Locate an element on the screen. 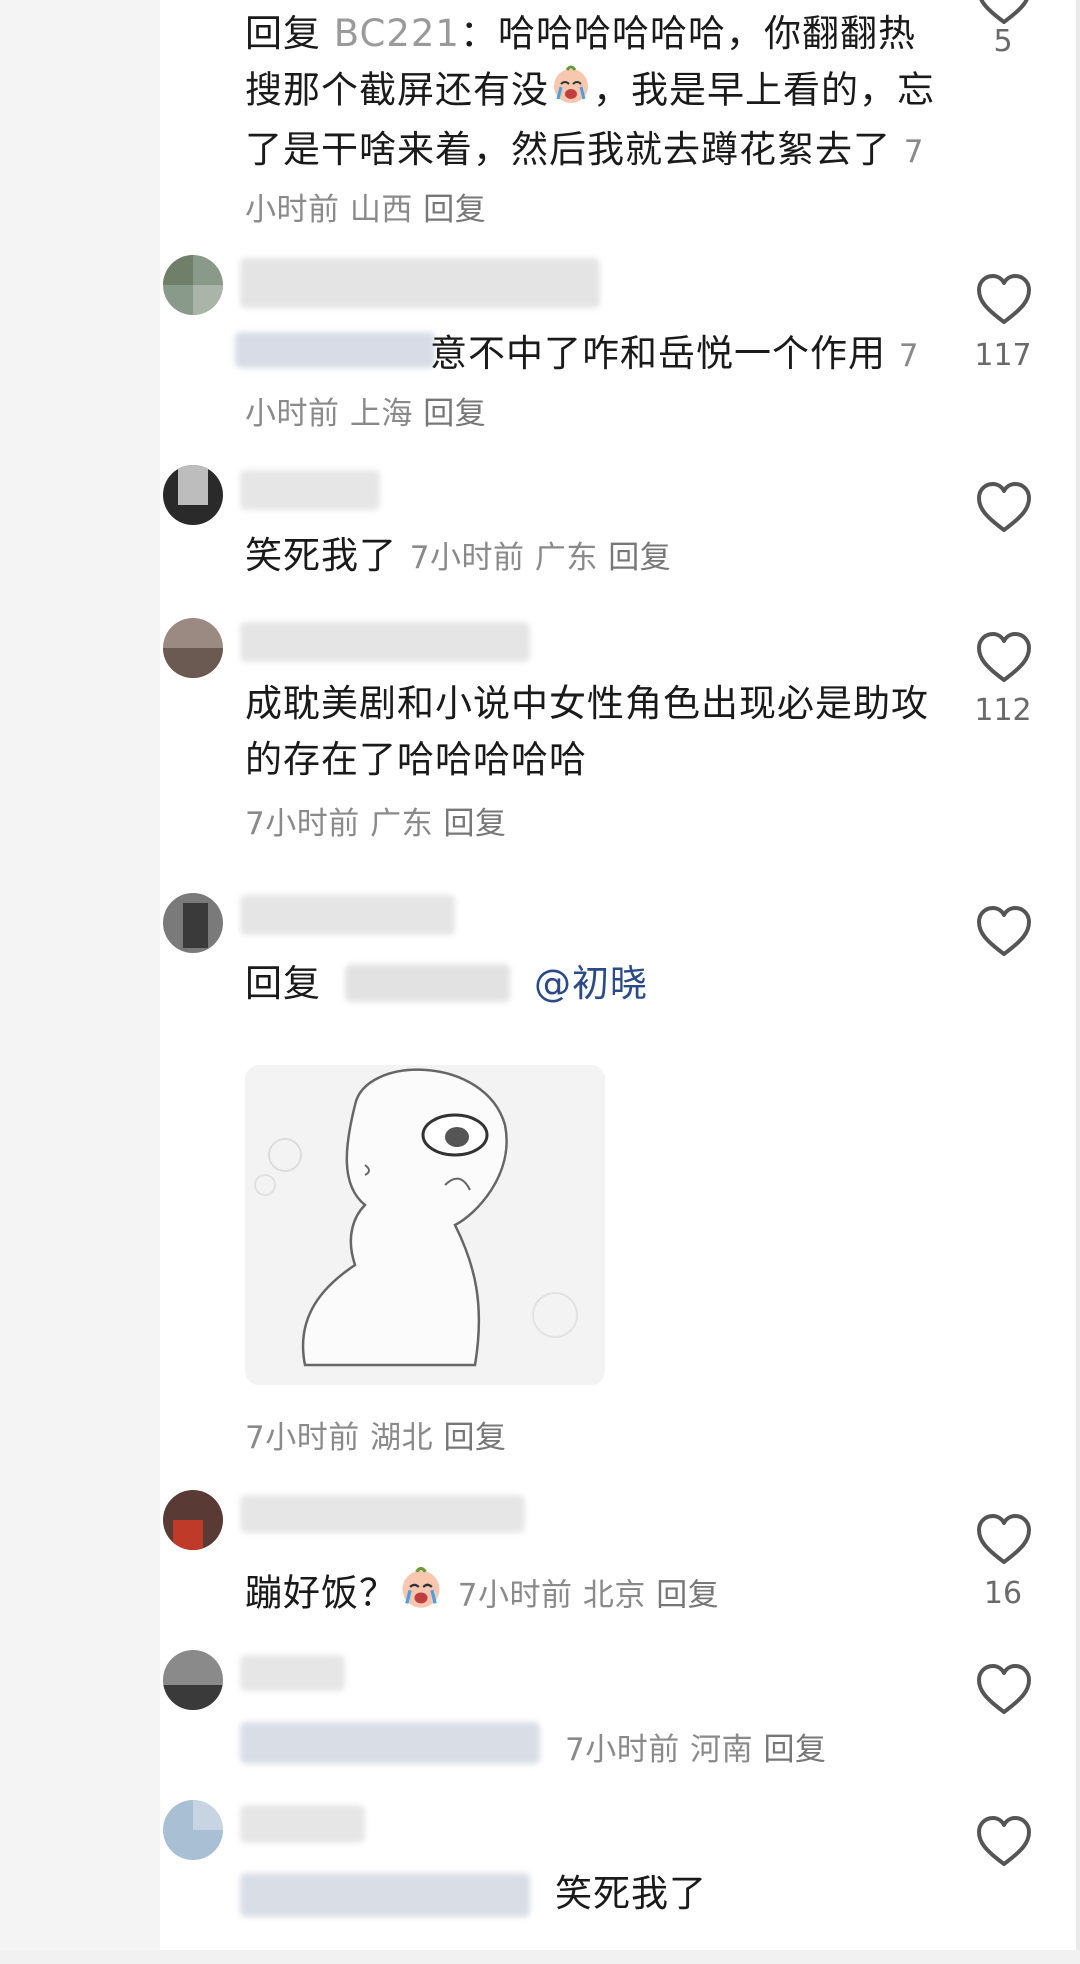  comment-meta: 7小时前 北京 回复 is located at coordinates (588, 1596).